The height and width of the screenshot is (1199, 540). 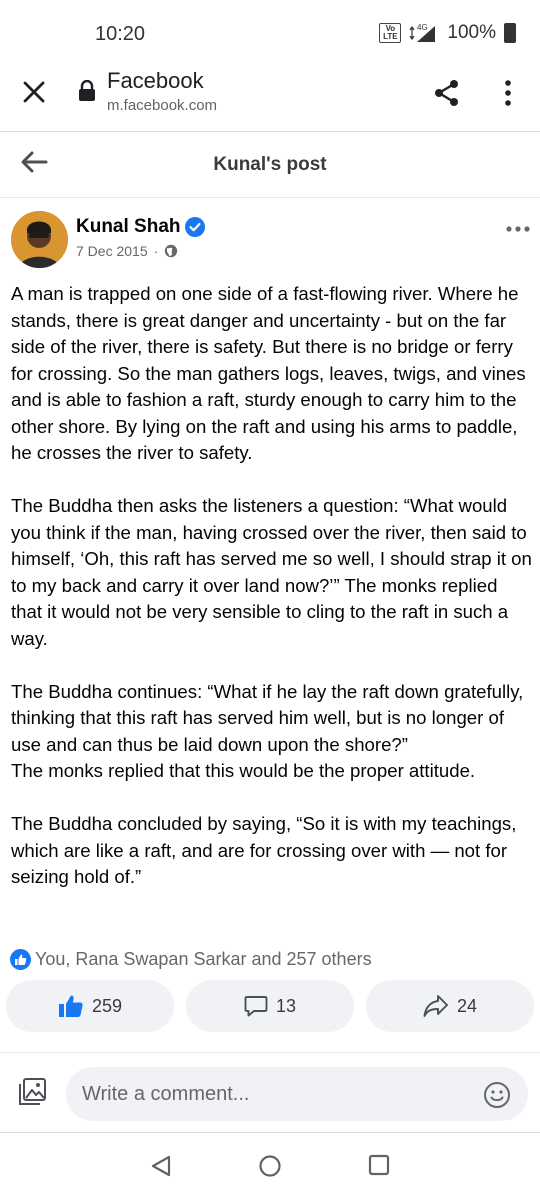 I want to click on like-badge-icon, so click(x=20, y=959).